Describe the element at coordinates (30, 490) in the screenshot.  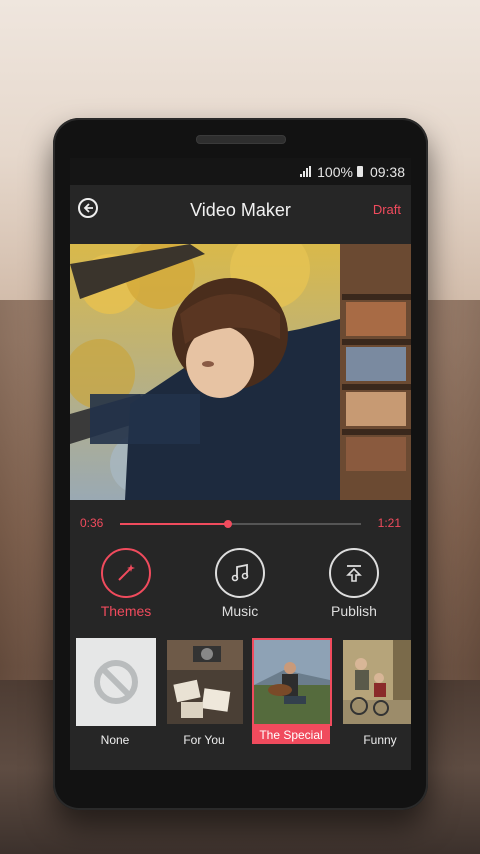
I see `background-blur-left` at that location.